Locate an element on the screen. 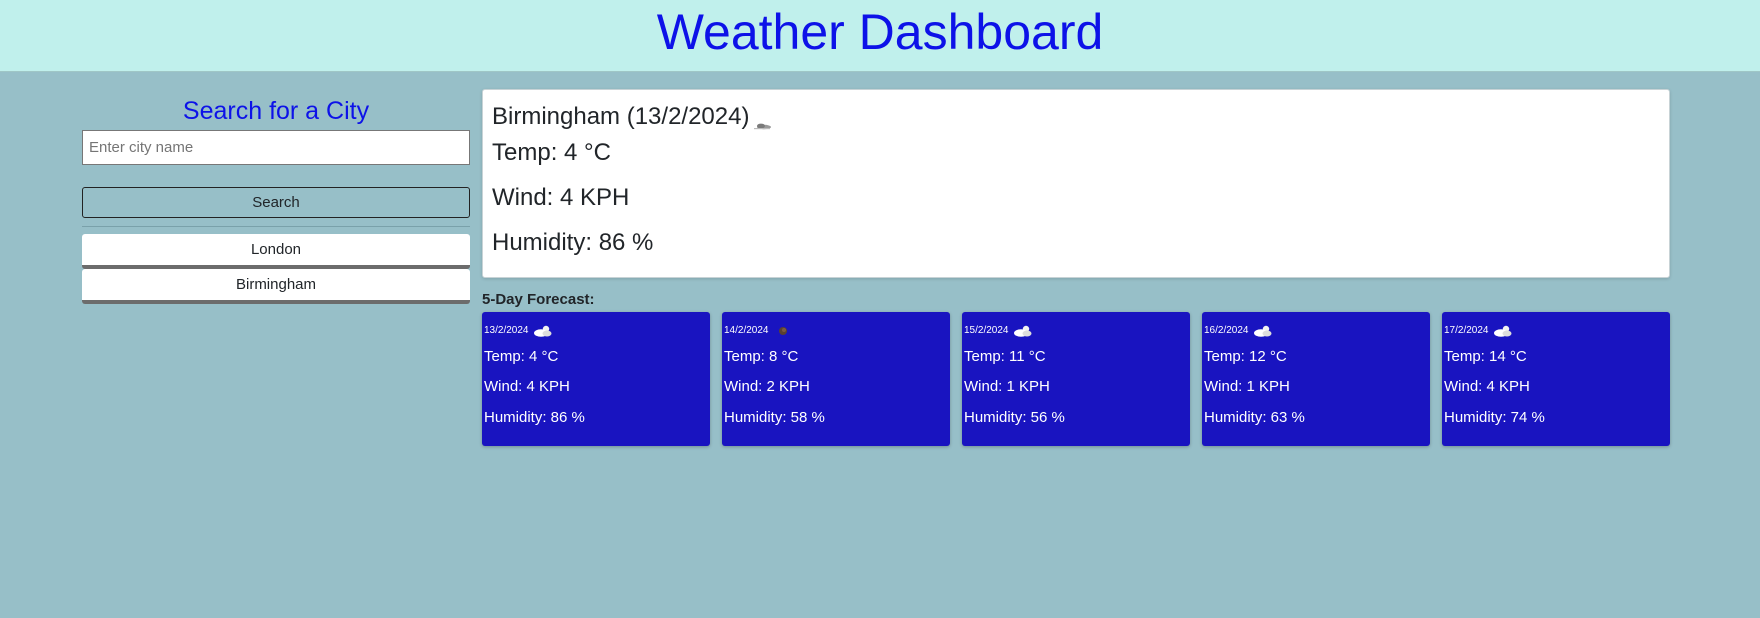  forecast-humidity: Humidity: 56 % is located at coordinates (1014, 417).